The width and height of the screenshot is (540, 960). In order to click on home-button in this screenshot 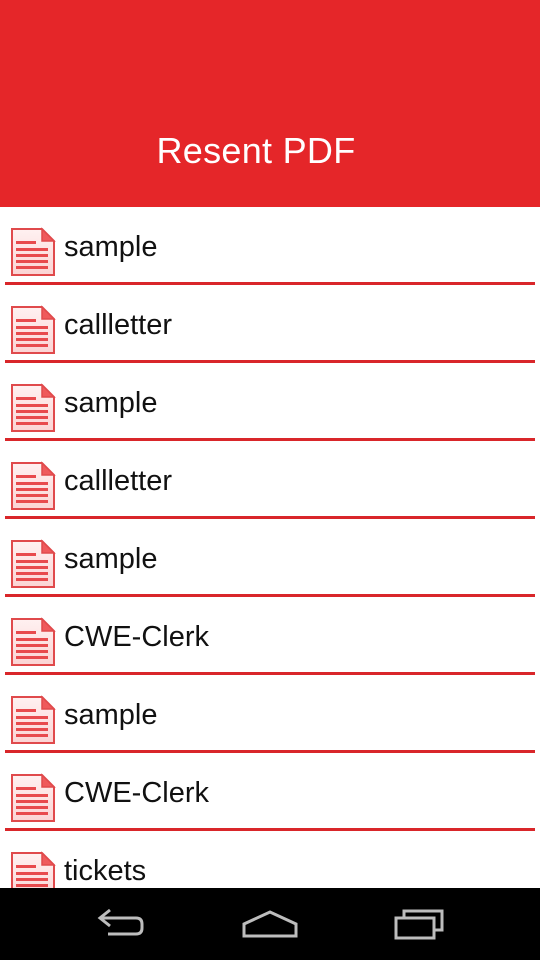, I will do `click(270, 924)`.